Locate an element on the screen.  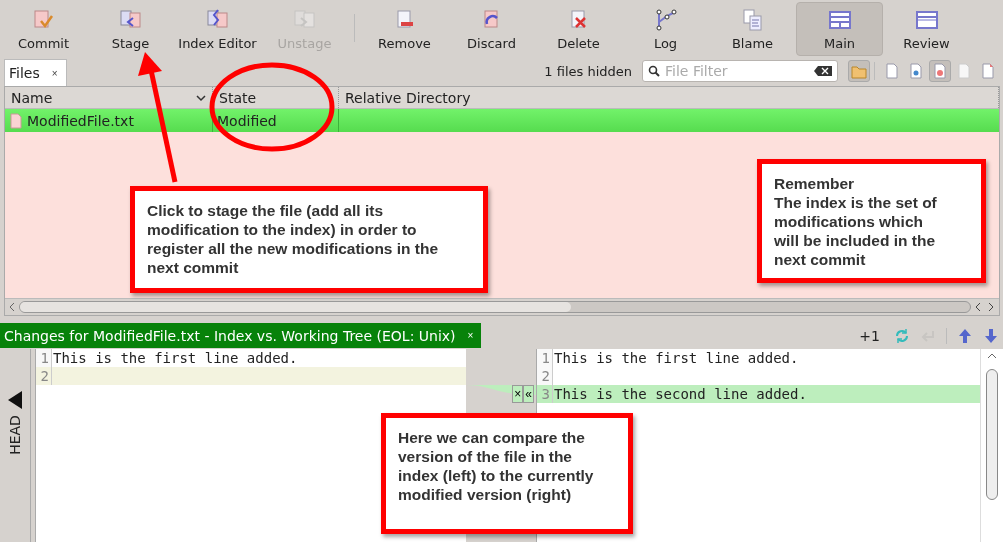
callout-text: The index is the set of modifications which will be included in the next commit is located at coordinates (856, 231).